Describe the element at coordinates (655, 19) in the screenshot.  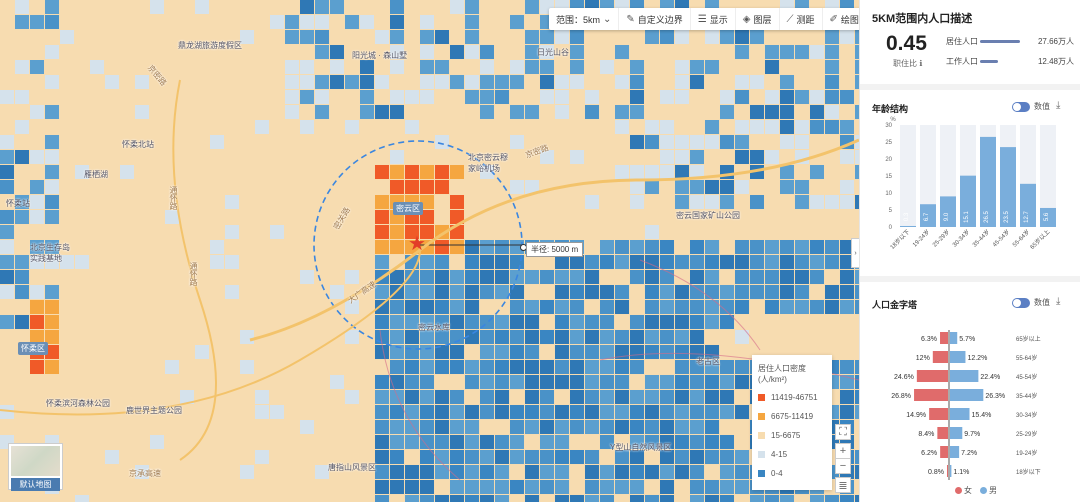
I see `custom-boundary-button: ✎ 自定义边界` at that location.